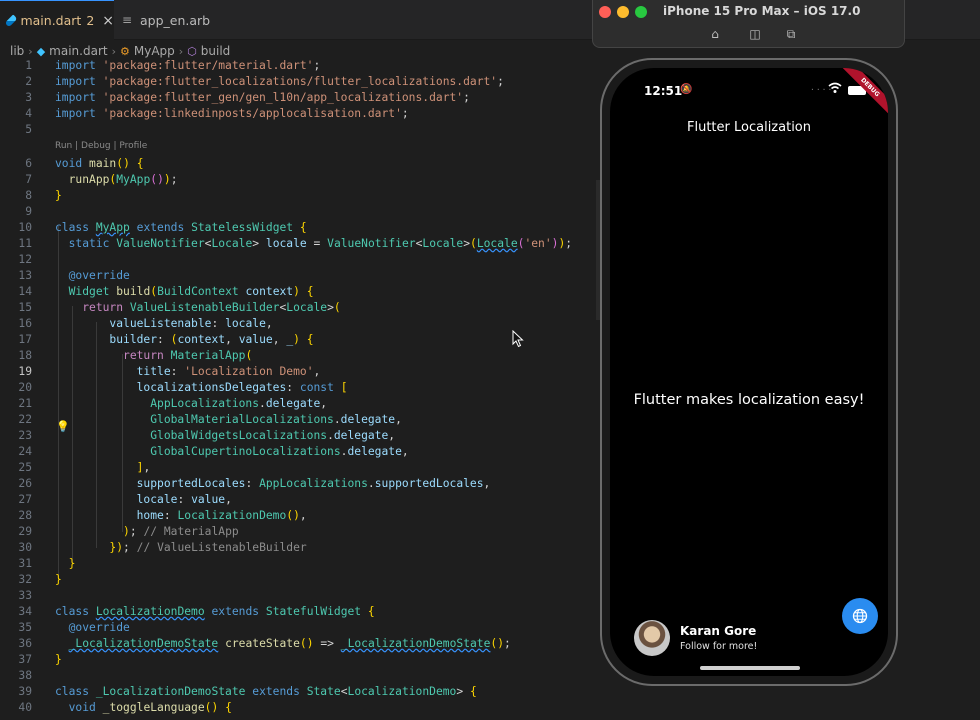 This screenshot has height=720, width=980. What do you see at coordinates (90, 20) in the screenshot?
I see `problem-count-badge: 2` at bounding box center [90, 20].